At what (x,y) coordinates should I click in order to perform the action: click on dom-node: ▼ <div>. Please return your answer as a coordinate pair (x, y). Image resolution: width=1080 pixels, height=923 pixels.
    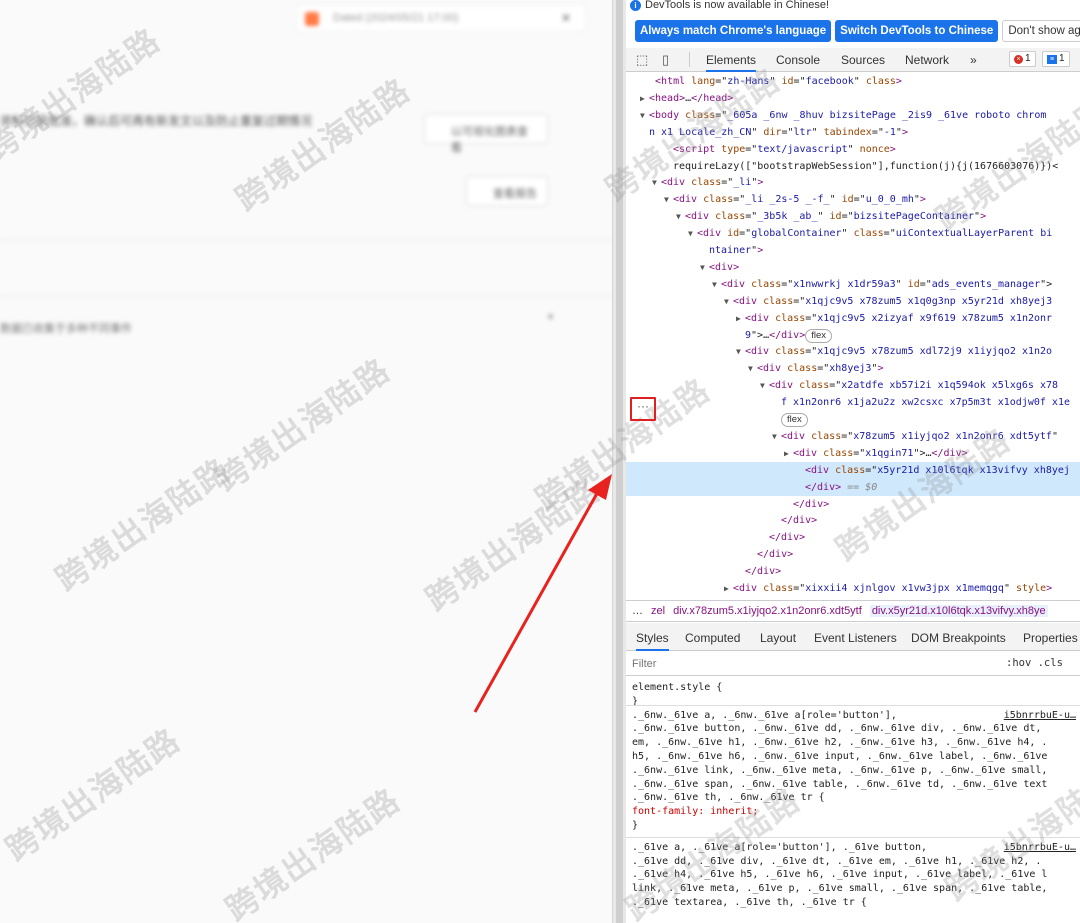
    Looking at the image, I should click on (853, 267).